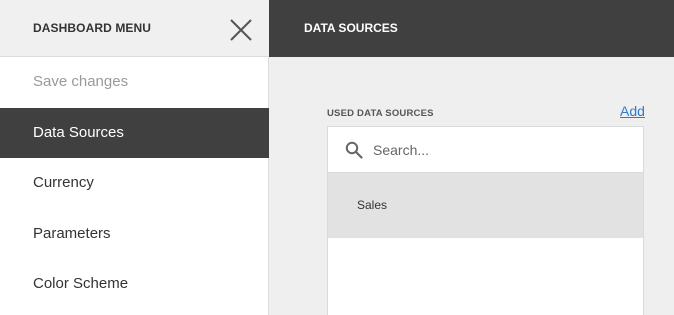 The height and width of the screenshot is (315, 674). I want to click on data-sources-header: DATA SOURCES, so click(471, 28).